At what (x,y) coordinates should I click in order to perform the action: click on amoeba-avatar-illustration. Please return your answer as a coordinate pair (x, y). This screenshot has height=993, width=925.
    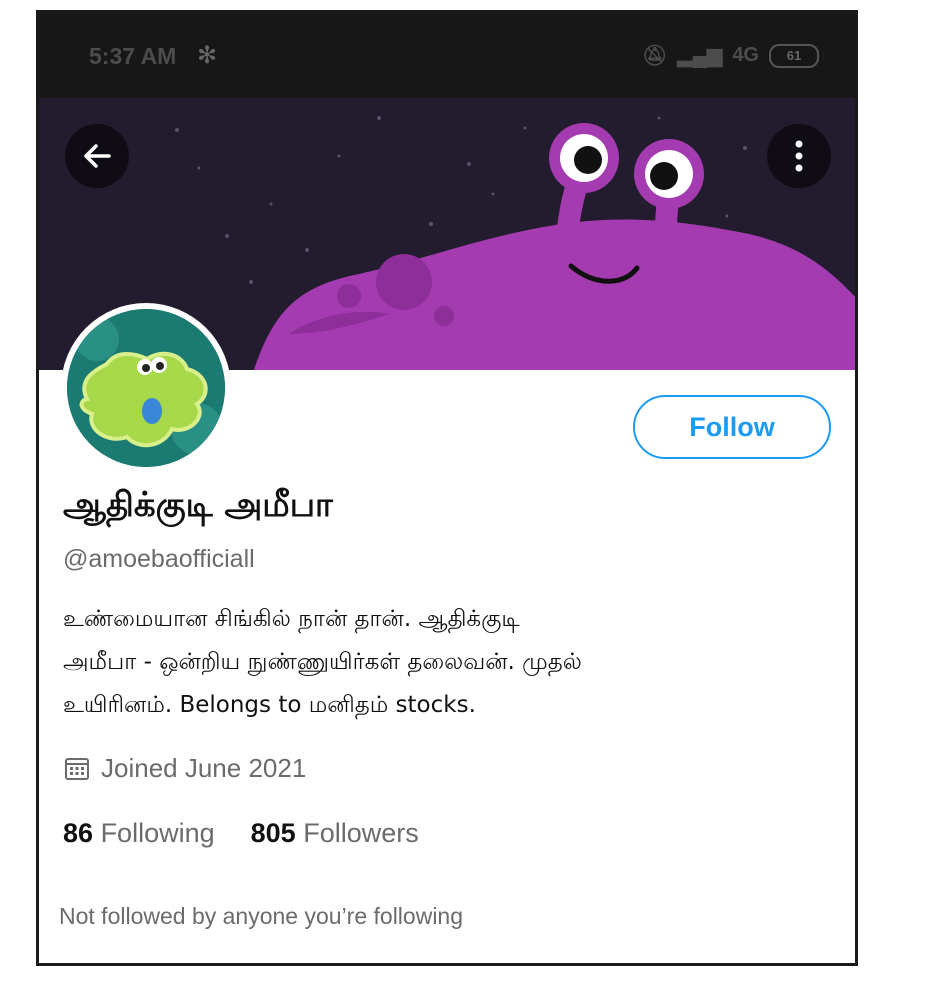
    Looking at the image, I should click on (146, 388).